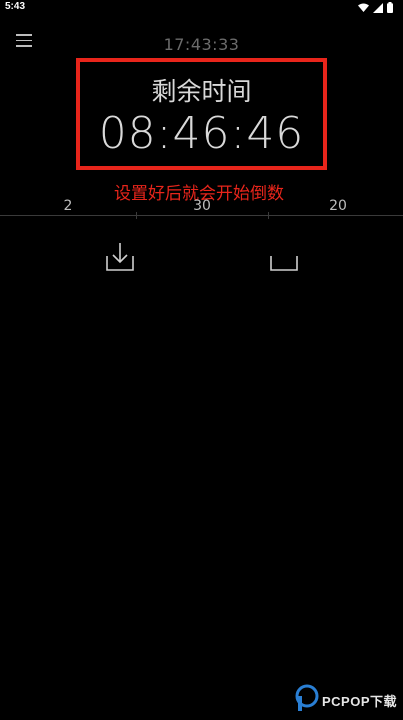  What do you see at coordinates (359, 701) in the screenshot?
I see `watermark-text: PCPOP下载` at bounding box center [359, 701].